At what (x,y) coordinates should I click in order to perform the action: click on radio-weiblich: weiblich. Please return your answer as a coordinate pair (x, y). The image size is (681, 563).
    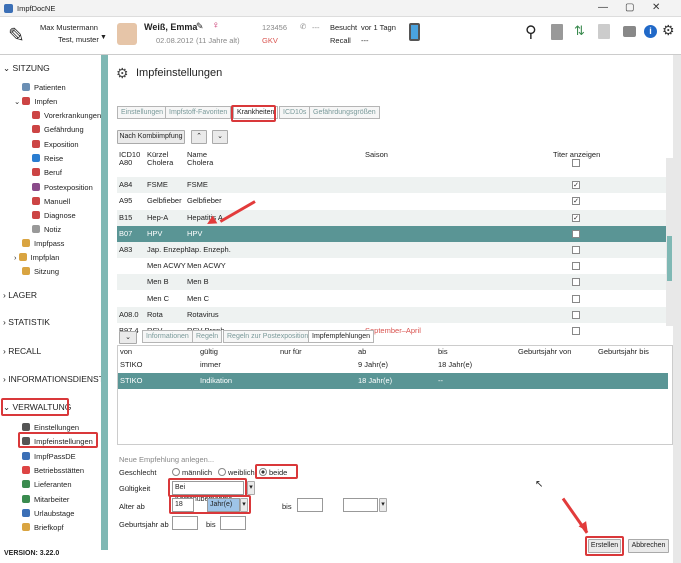
    Looking at the image, I should click on (236, 472).